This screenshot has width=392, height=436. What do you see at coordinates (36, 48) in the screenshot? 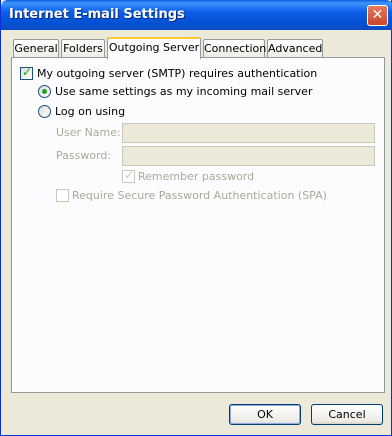
I see `tab-general: General` at bounding box center [36, 48].